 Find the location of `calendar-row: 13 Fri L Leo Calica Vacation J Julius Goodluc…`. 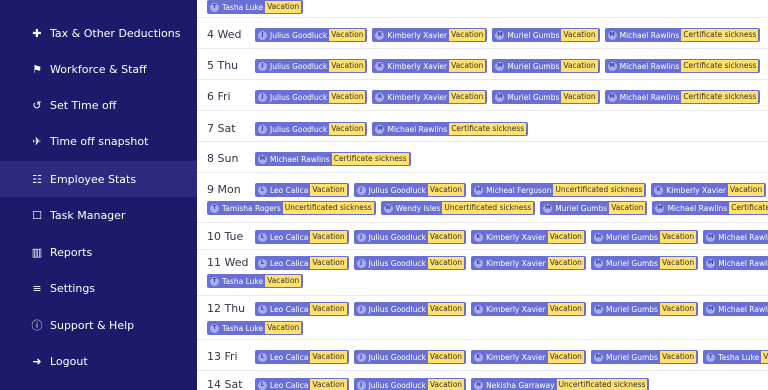

calendar-row: 13 Fri L Leo Calica Vacation J Julius Goodluc… is located at coordinates (482, 355).